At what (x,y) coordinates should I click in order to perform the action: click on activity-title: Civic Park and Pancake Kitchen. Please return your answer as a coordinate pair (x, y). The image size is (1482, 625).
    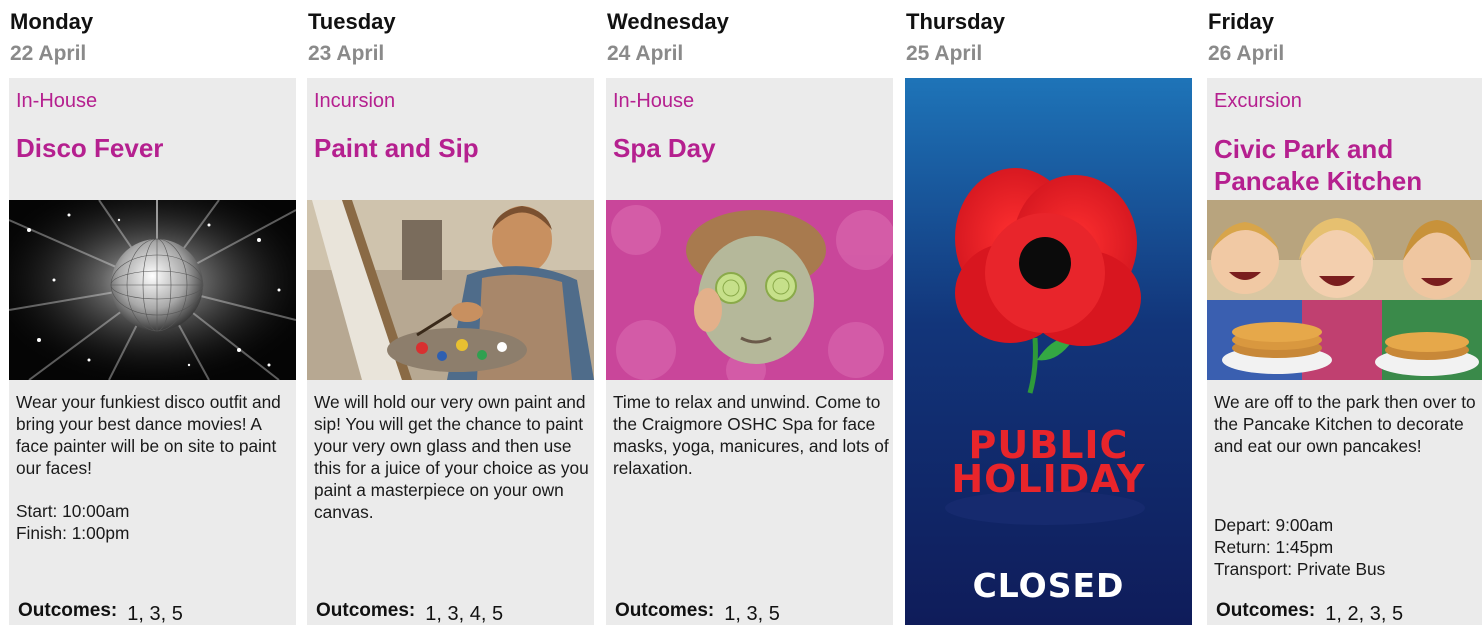
    Looking at the image, I should click on (1318, 165).